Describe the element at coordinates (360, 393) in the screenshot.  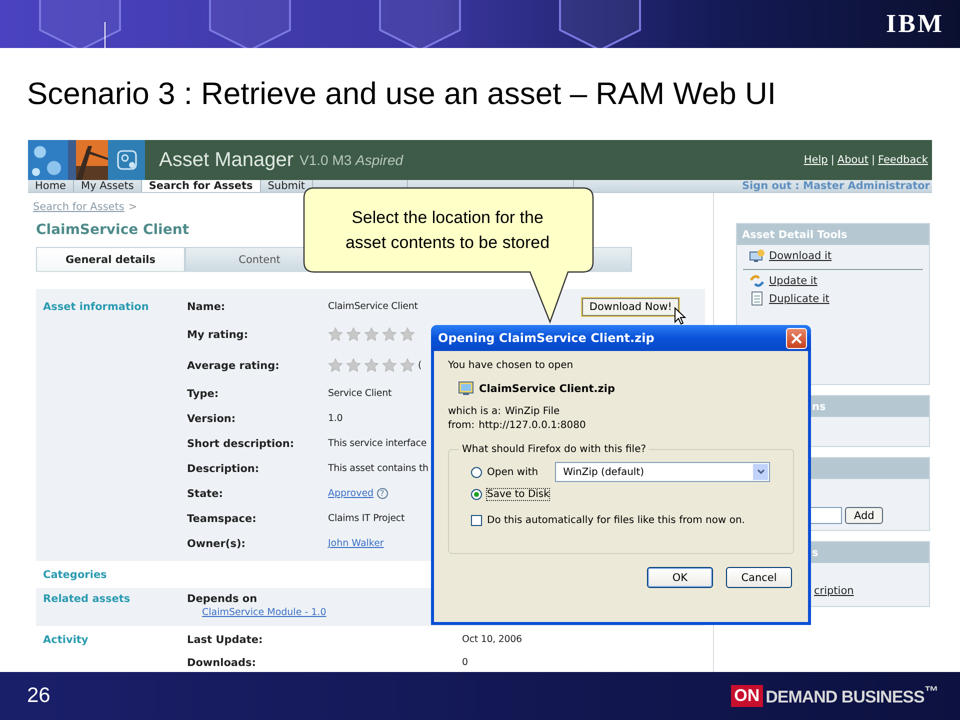
I see `field-value: Service Client` at that location.